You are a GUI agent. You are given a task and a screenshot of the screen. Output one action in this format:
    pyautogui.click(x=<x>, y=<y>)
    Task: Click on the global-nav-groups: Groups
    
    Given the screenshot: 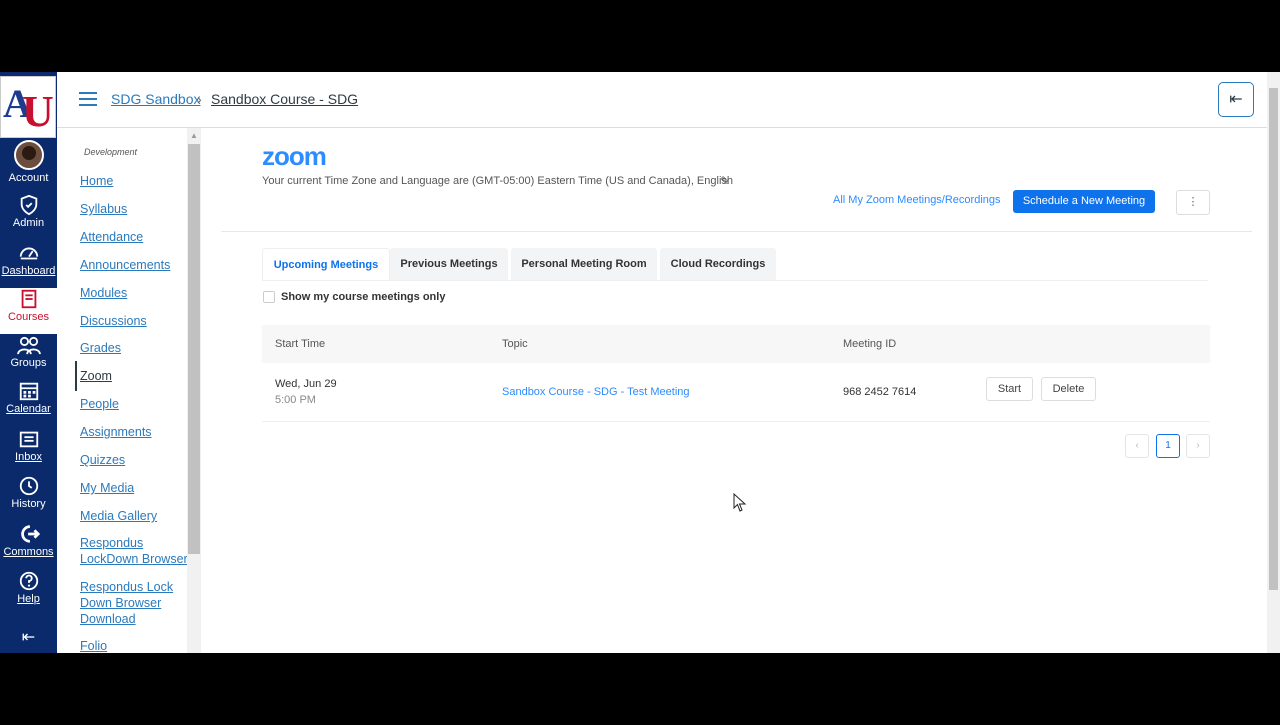 What is the action you would take?
    pyautogui.click(x=28, y=359)
    